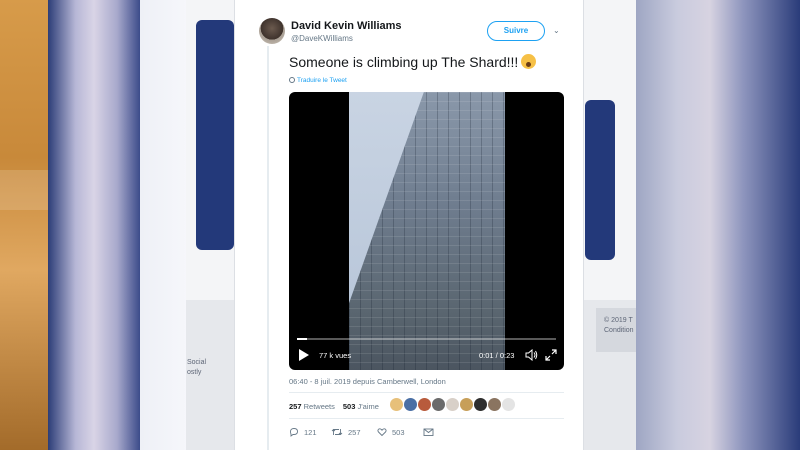 The width and height of the screenshot is (800, 450). Describe the element at coordinates (197, 367) in the screenshot. I see `background-footer-left-text: Social ostly` at that location.